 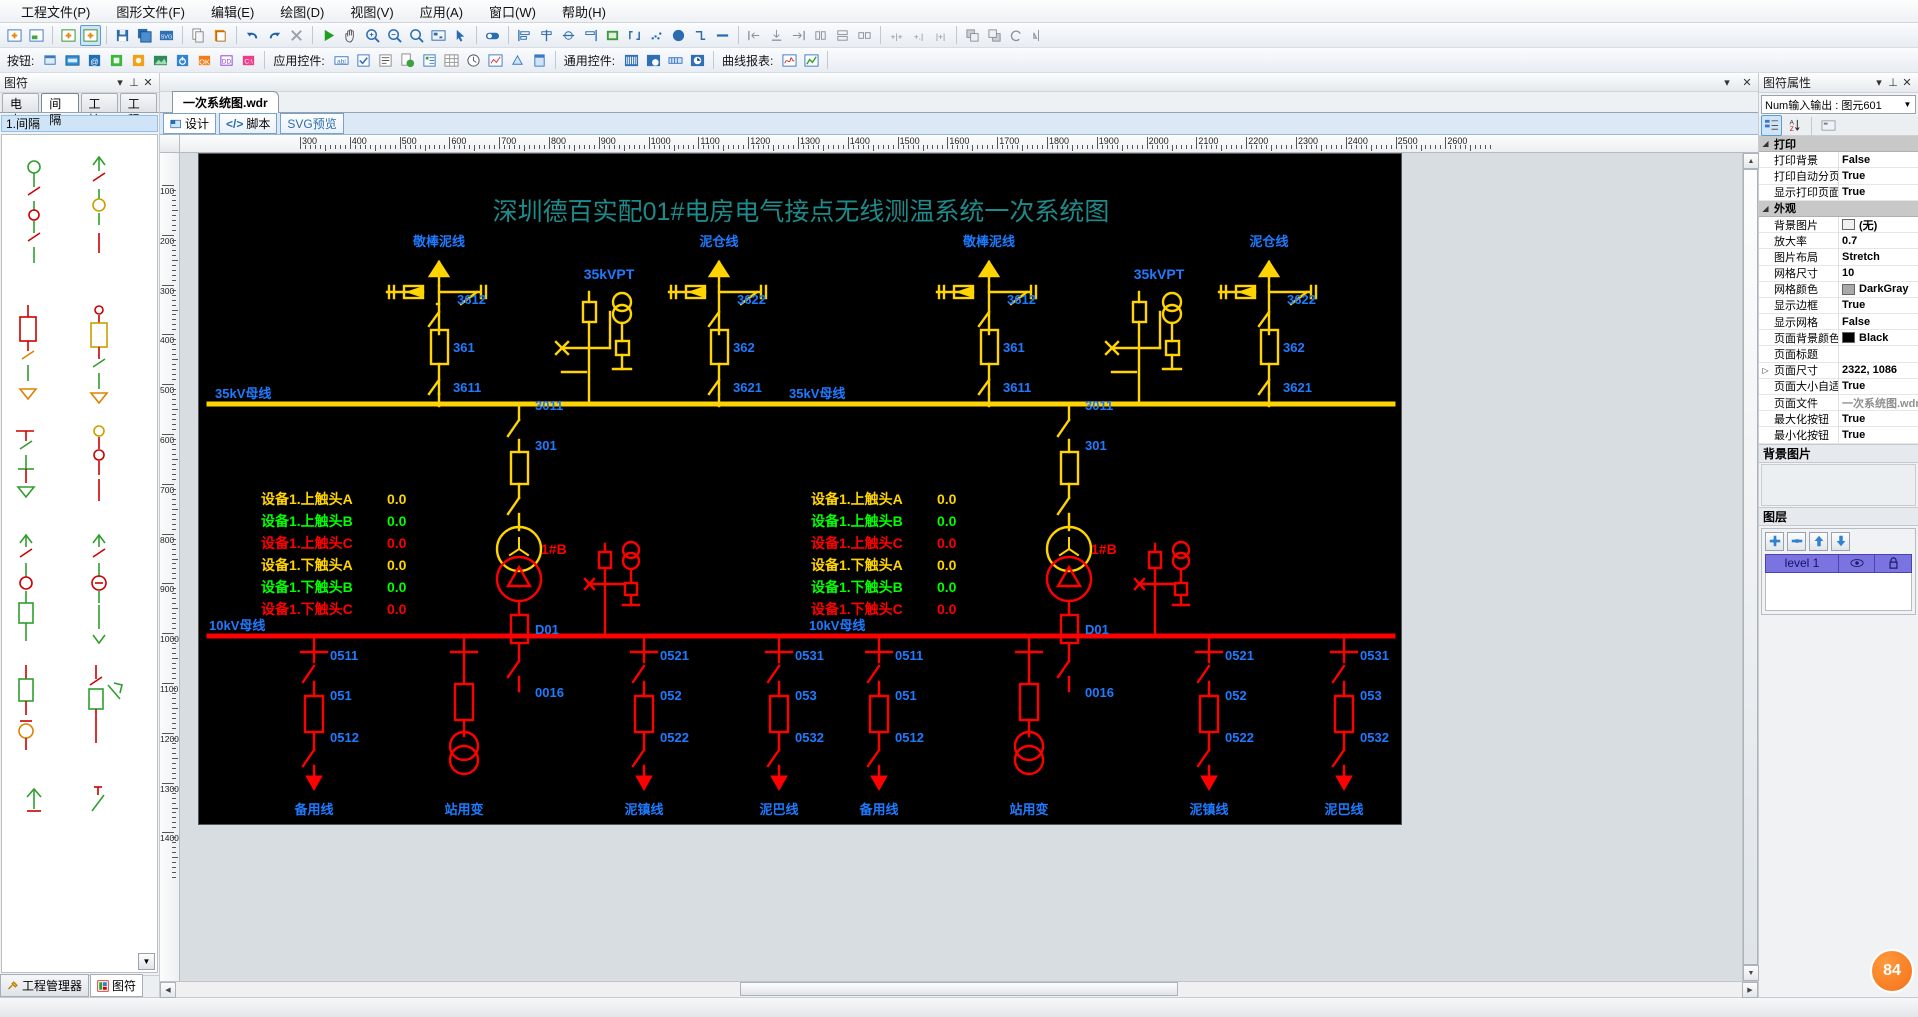 What do you see at coordinates (138, 110) in the screenshot?
I see `tab-project: 工程` at bounding box center [138, 110].